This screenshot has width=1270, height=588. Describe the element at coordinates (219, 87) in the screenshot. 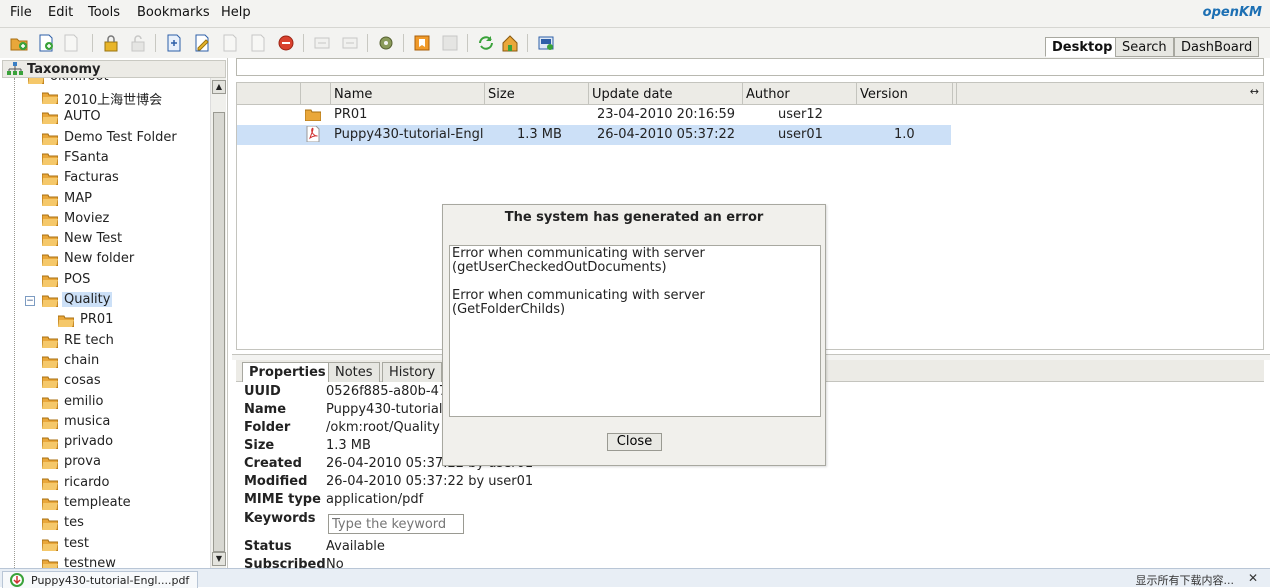

I see `scroll-up-icon: ▲` at that location.